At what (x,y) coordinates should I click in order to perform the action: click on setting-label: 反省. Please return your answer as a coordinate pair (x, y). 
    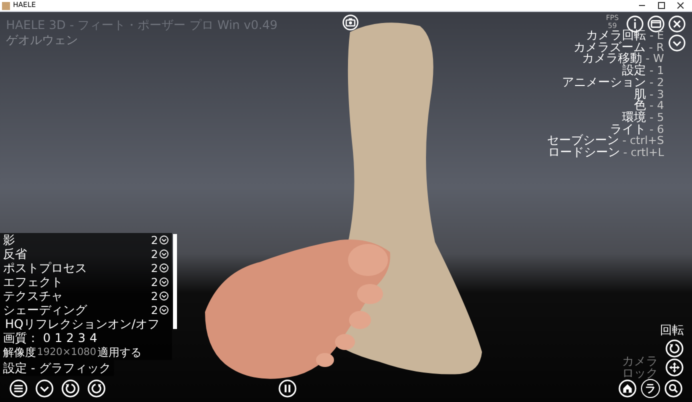
    Looking at the image, I should click on (15, 254).